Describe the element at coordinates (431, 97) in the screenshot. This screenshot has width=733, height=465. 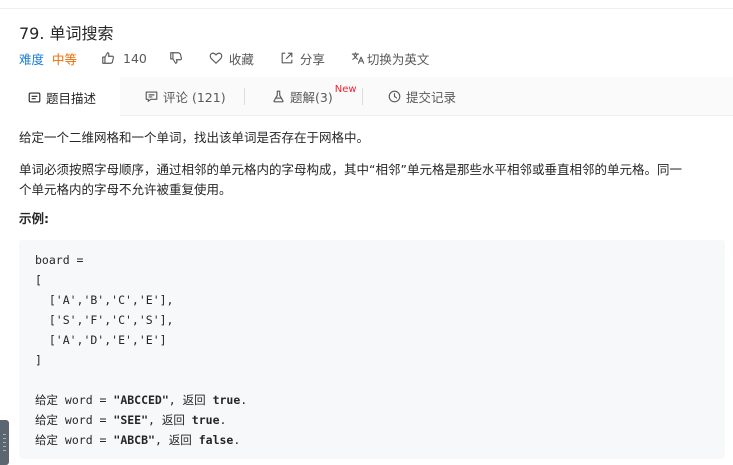
I see `tab-submissions-label: 提交记录` at that location.